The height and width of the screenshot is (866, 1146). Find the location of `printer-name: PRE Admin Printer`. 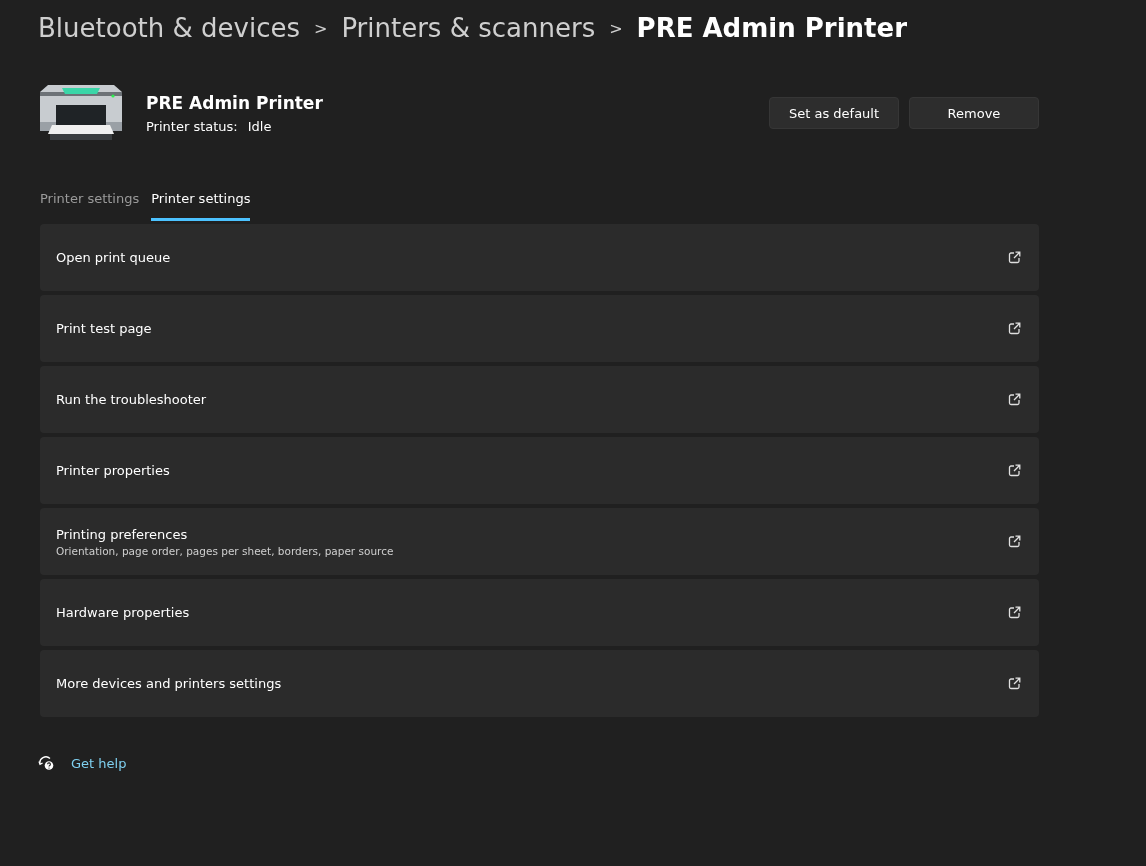

printer-name: PRE Admin Printer is located at coordinates (235, 102).